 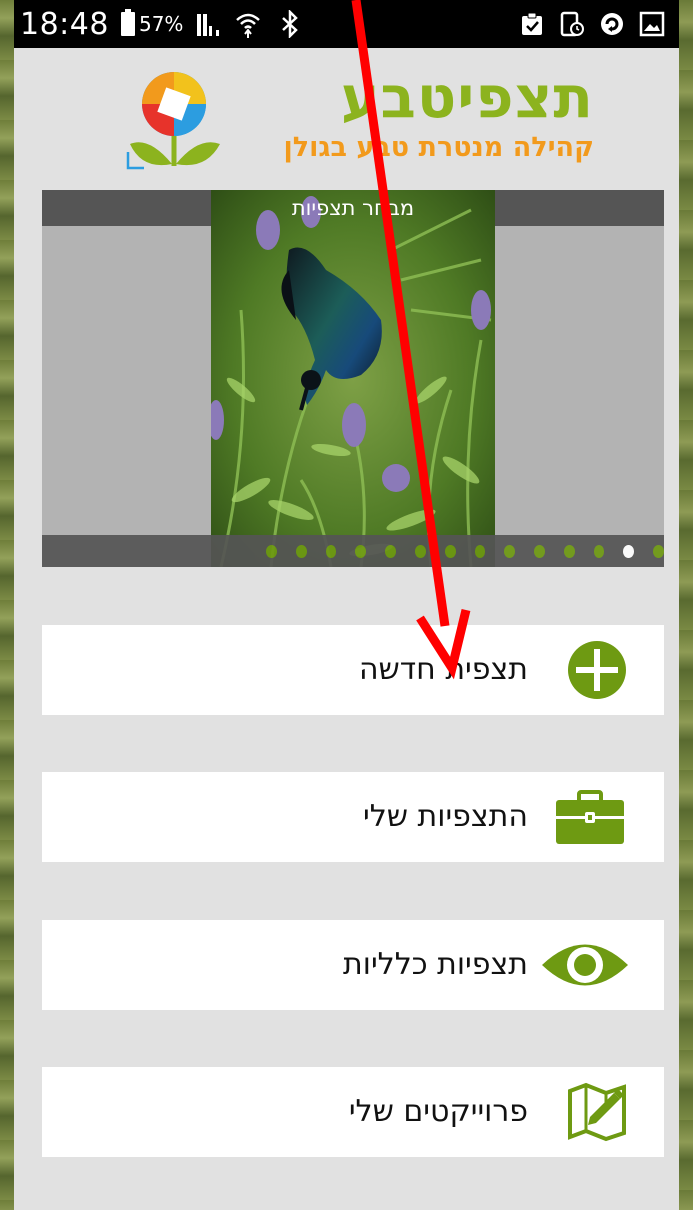 I want to click on my-observations-button: התצפיות שלי, so click(x=353, y=817).